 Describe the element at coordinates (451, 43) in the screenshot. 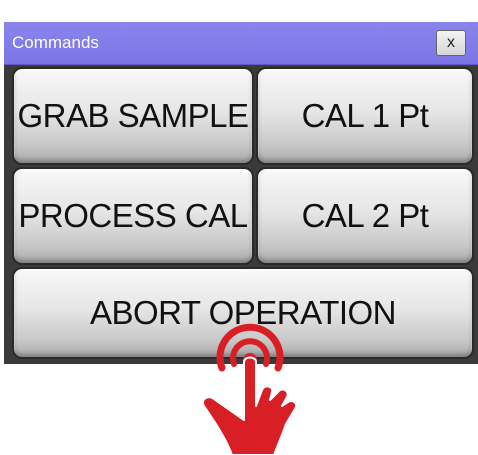

I see `close-button: x` at that location.